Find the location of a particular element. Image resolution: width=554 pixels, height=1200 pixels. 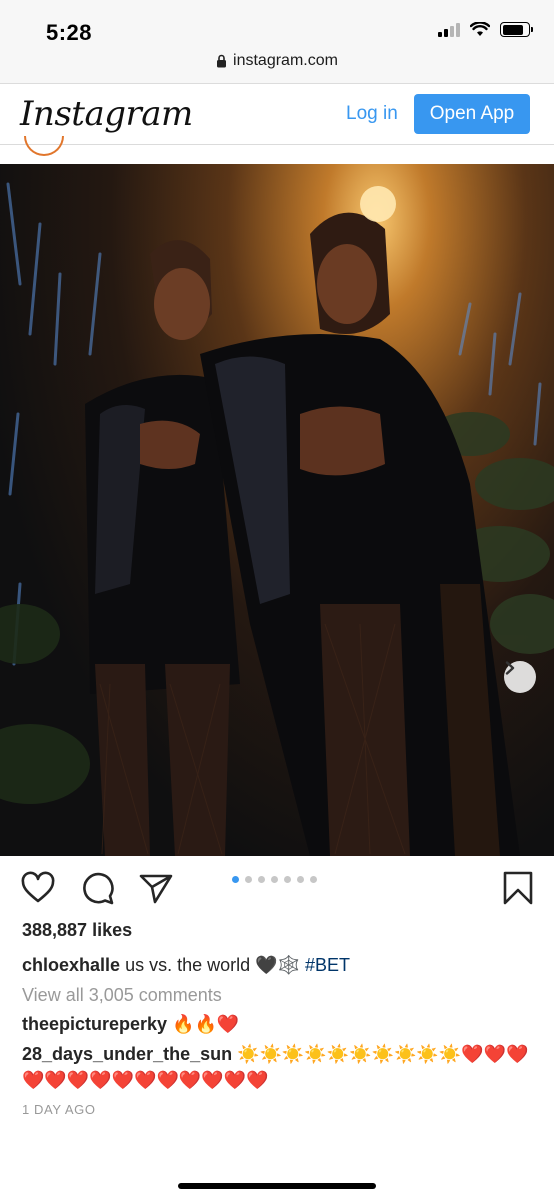

post-caption: chloexhalle us vs. the world 🖤🕸️ #BET is located at coordinates (186, 965).